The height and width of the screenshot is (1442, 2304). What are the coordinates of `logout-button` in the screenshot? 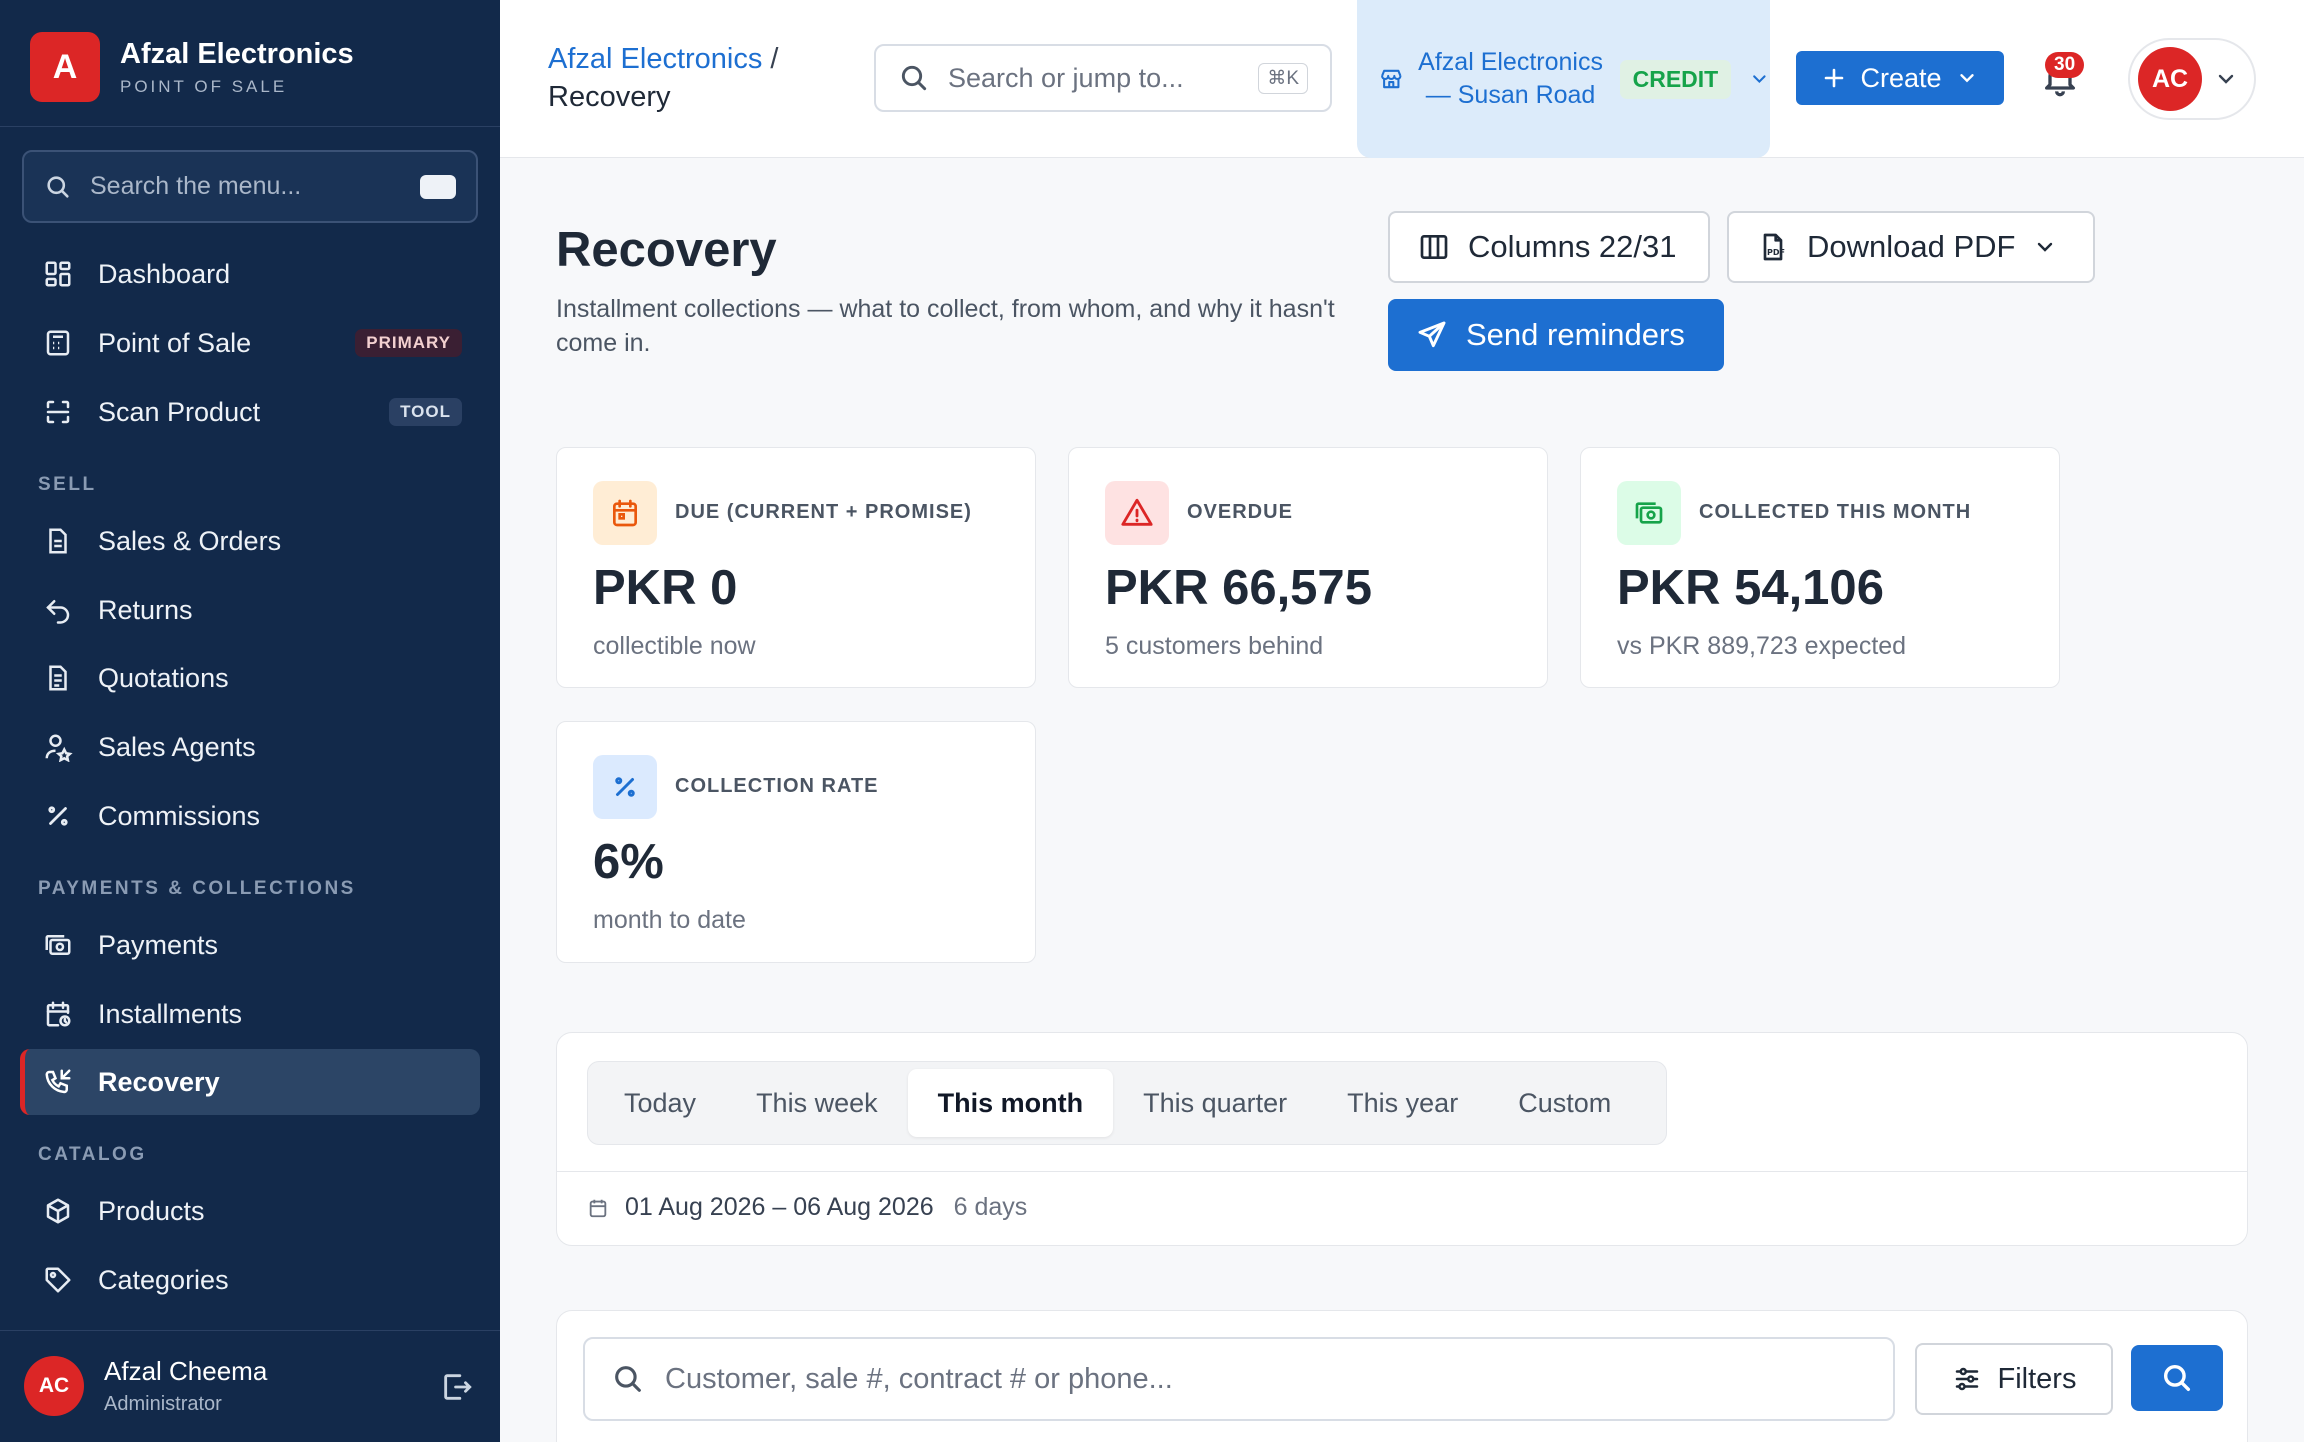 It's located at (457, 1387).